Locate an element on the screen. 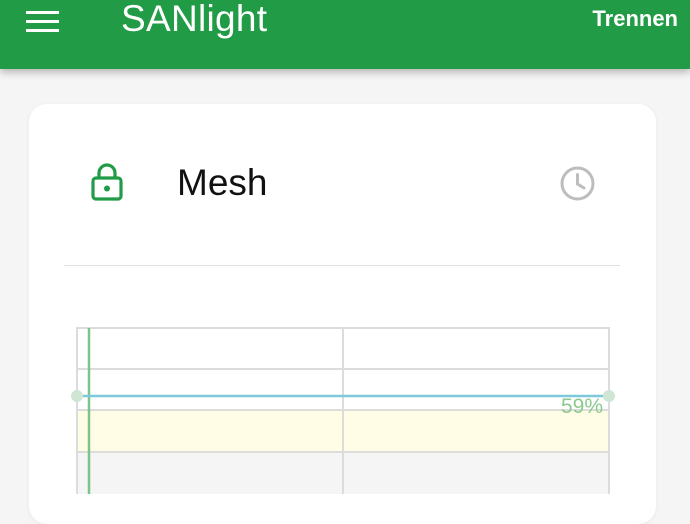 This screenshot has width=690, height=524. app-title: SANlight is located at coordinates (194, 19).